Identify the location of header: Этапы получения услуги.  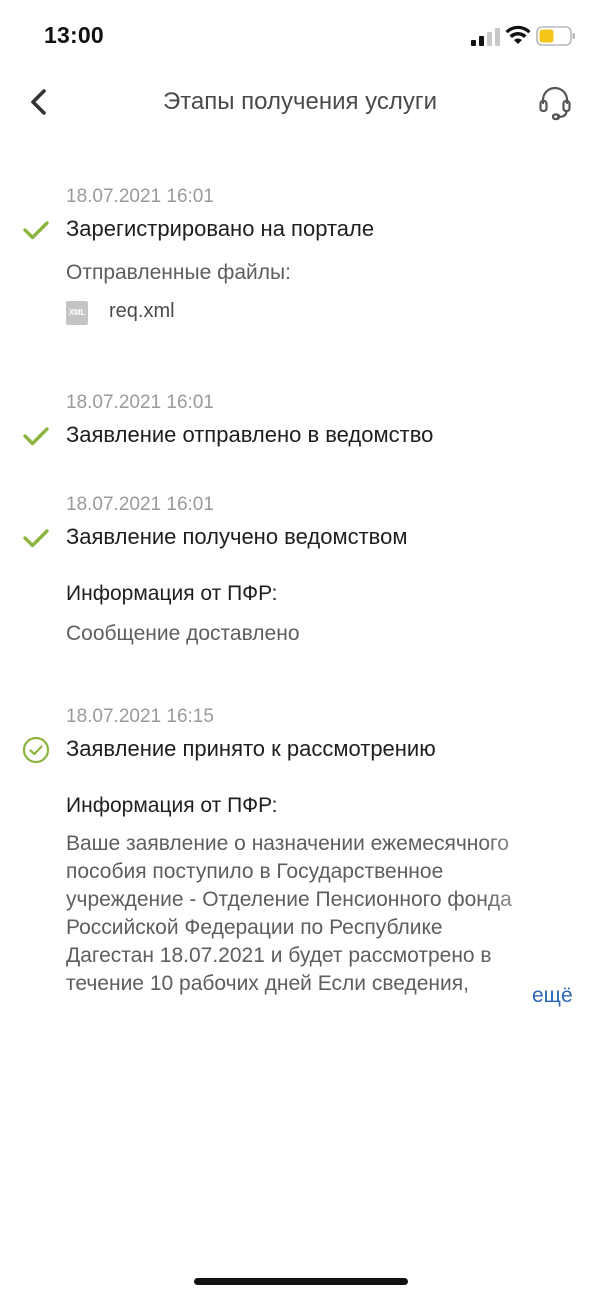
(300, 102).